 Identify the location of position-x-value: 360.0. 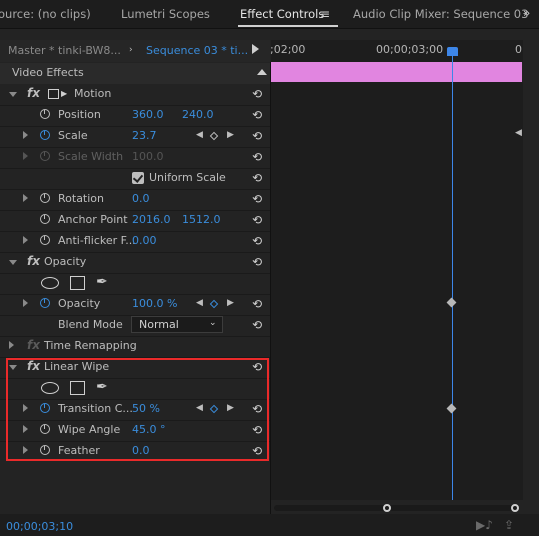
(148, 114).